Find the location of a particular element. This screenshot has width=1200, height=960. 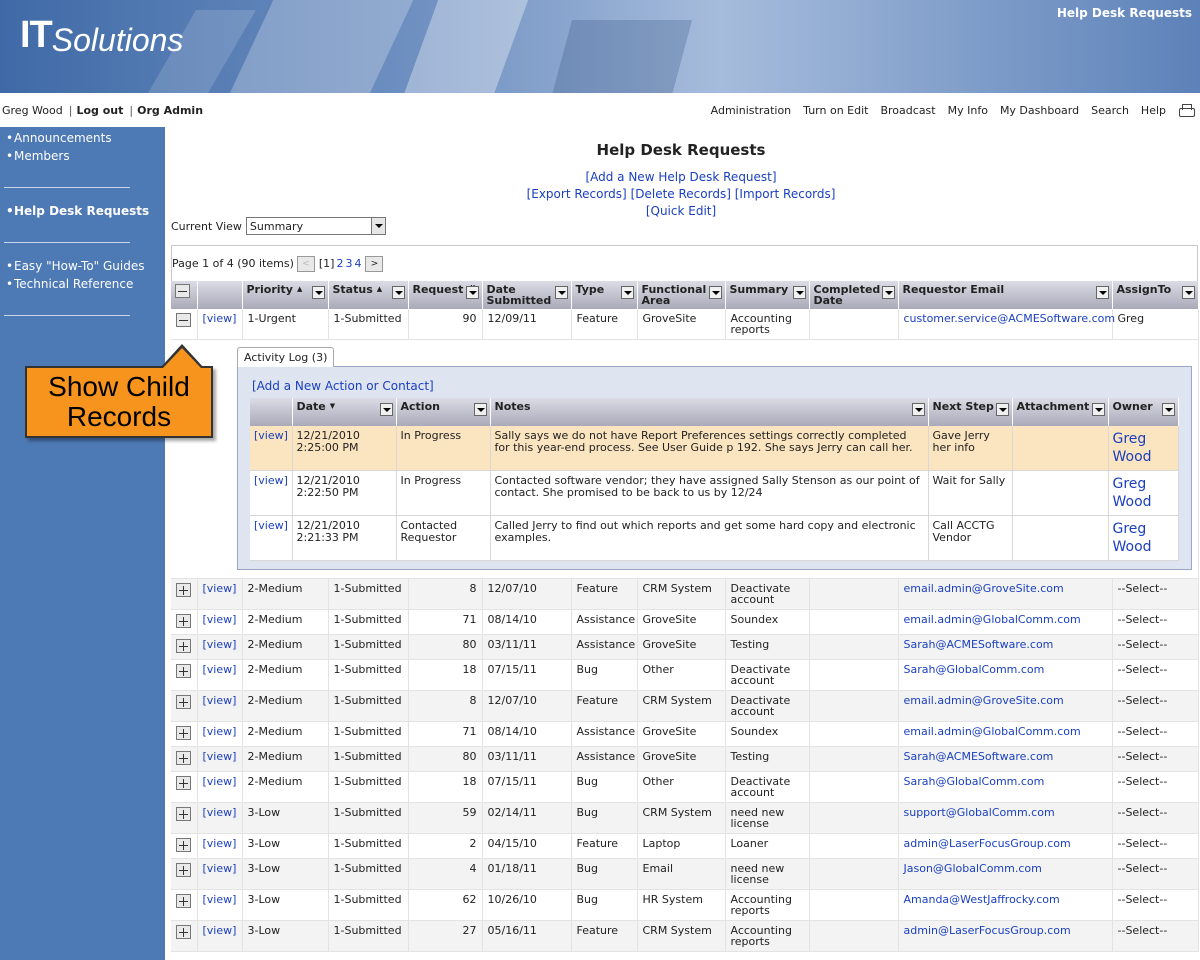

child-col-owner: Owner is located at coordinates (1143, 412).